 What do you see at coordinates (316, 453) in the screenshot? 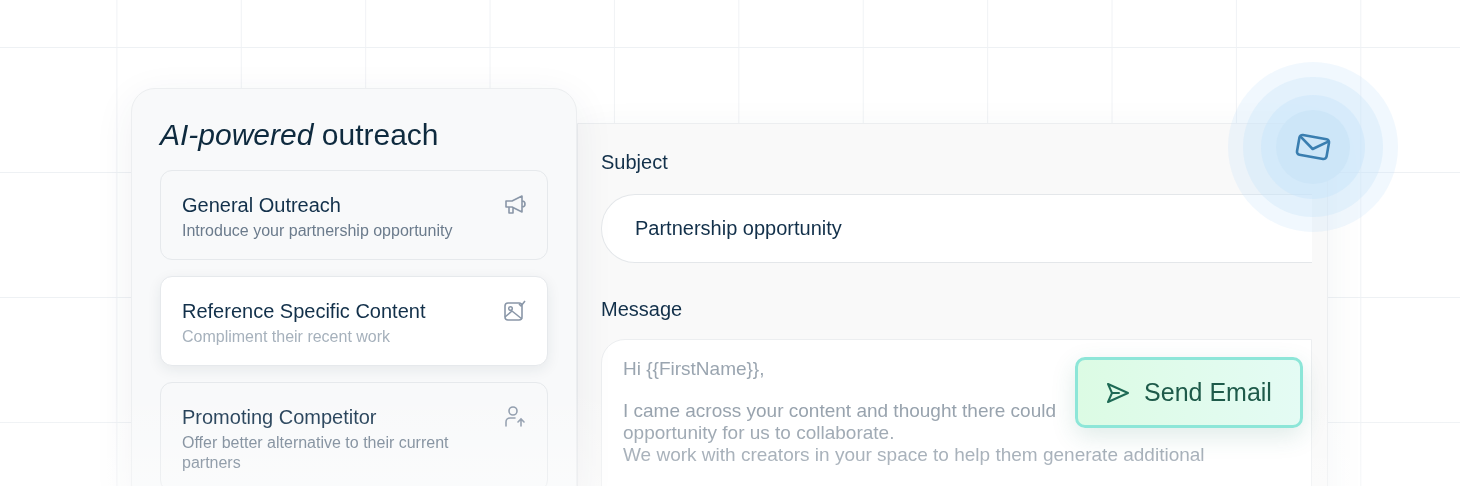
I see `option-description: Offer better alternative to their current partners` at bounding box center [316, 453].